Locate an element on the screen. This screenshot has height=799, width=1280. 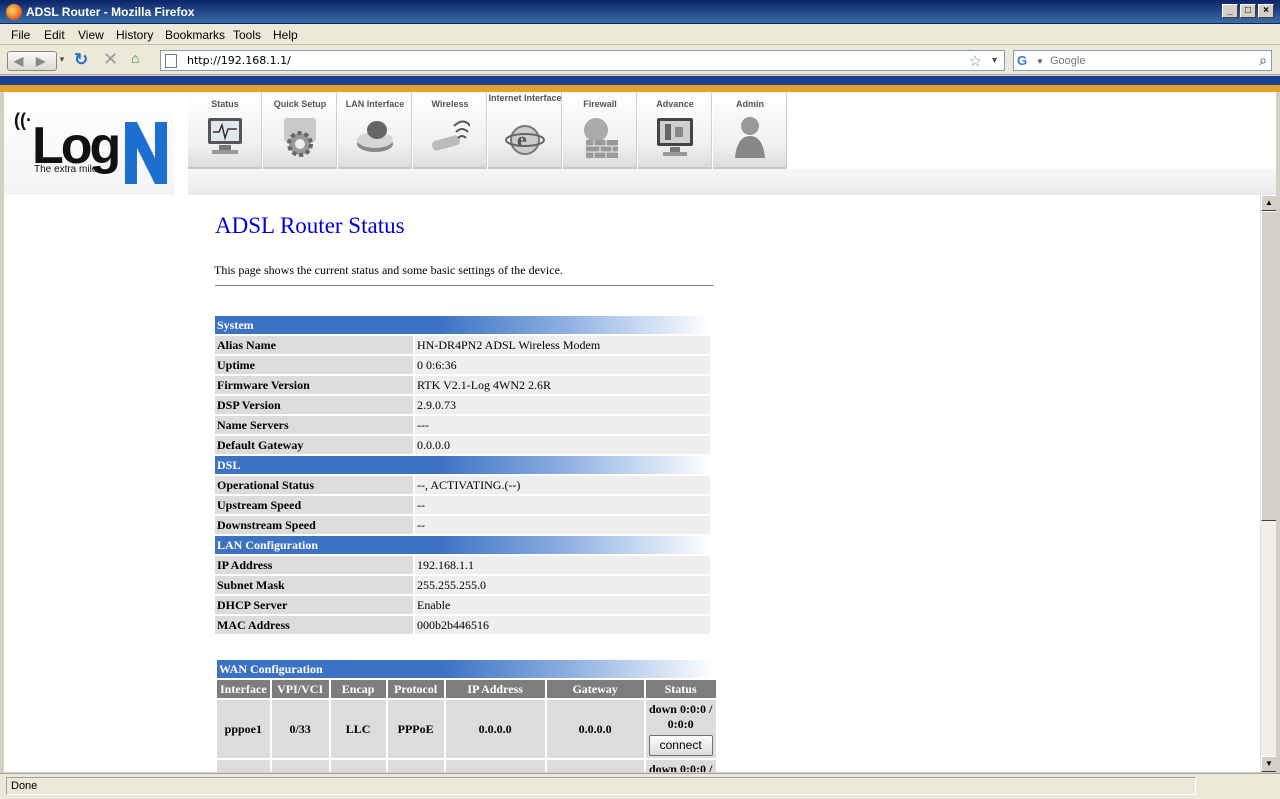
section-header: LAN Configuration is located at coordinates (462, 545).